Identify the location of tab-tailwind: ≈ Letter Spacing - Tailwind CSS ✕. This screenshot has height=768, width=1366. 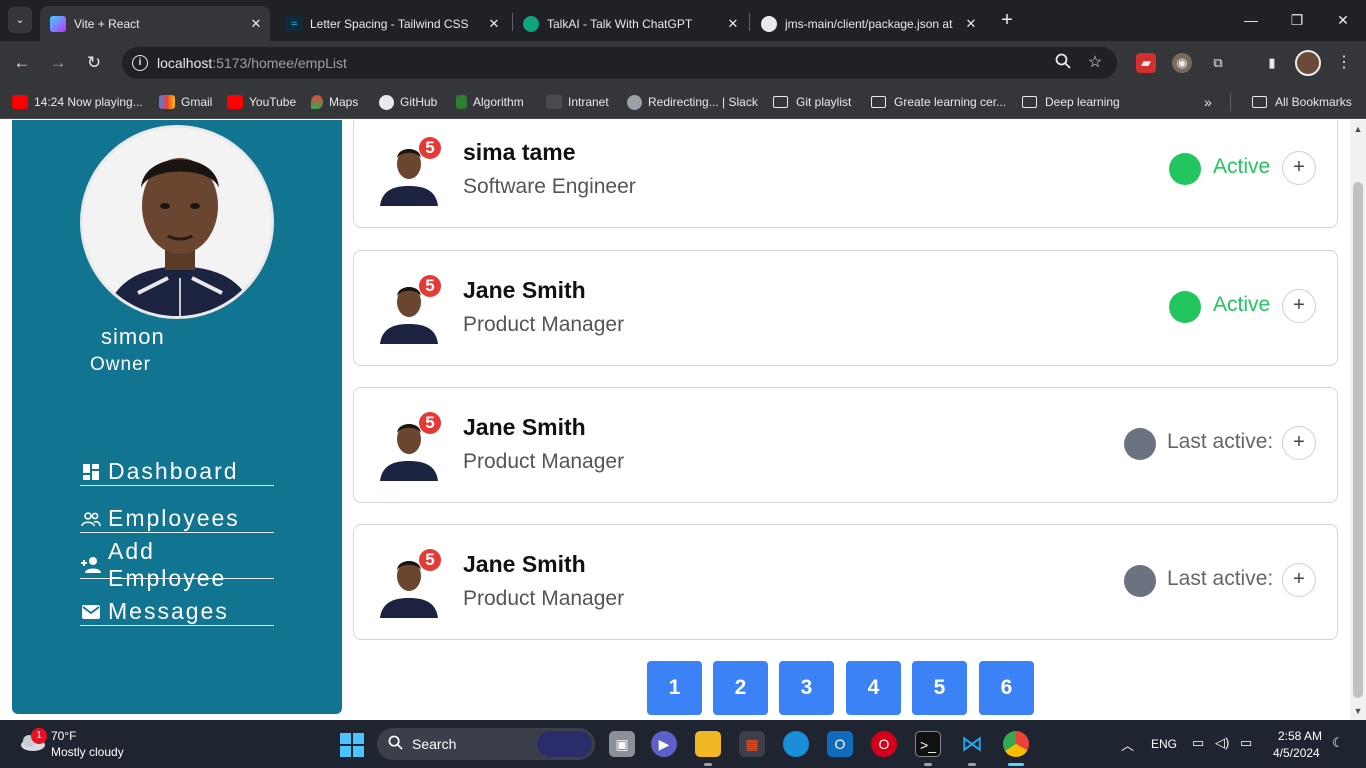
(392, 23).